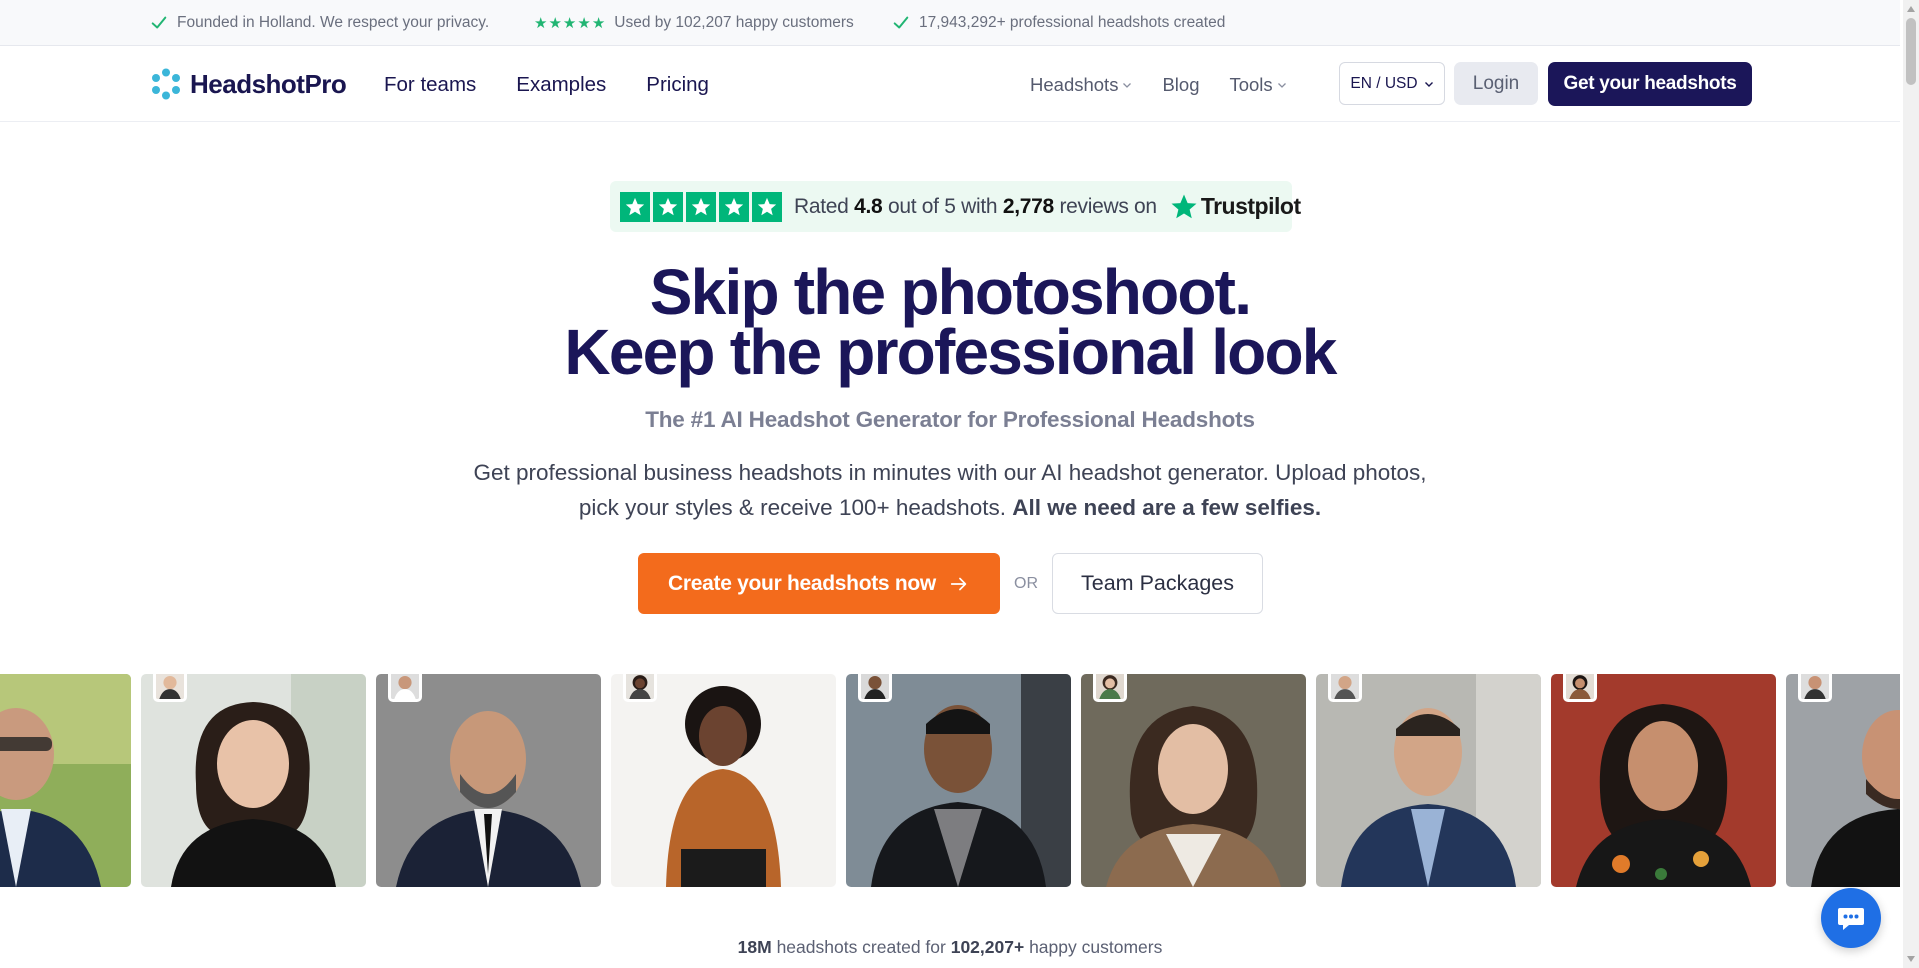  I want to click on scroll-up-arrow-icon, so click(1911, 9).